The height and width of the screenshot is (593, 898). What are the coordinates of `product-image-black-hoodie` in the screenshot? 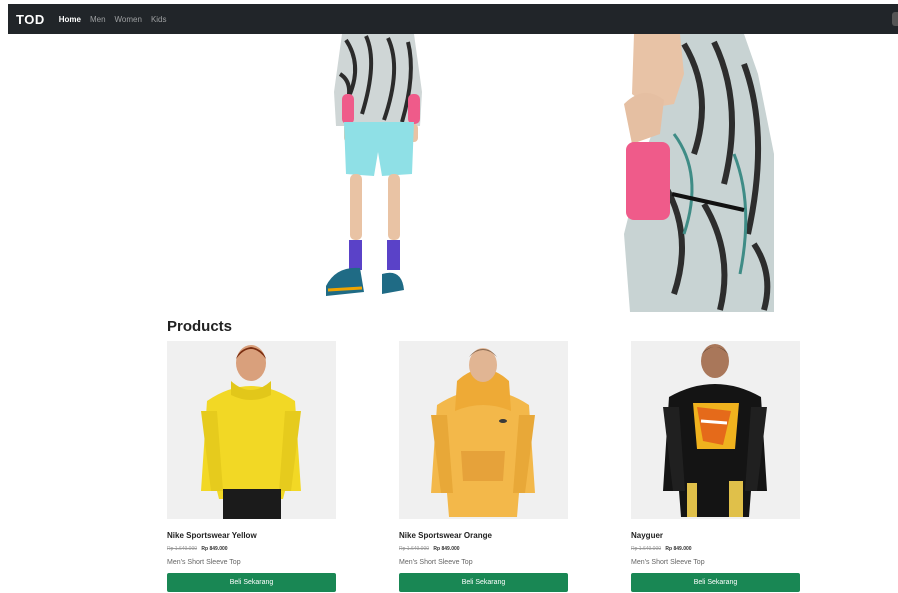 It's located at (715, 430).